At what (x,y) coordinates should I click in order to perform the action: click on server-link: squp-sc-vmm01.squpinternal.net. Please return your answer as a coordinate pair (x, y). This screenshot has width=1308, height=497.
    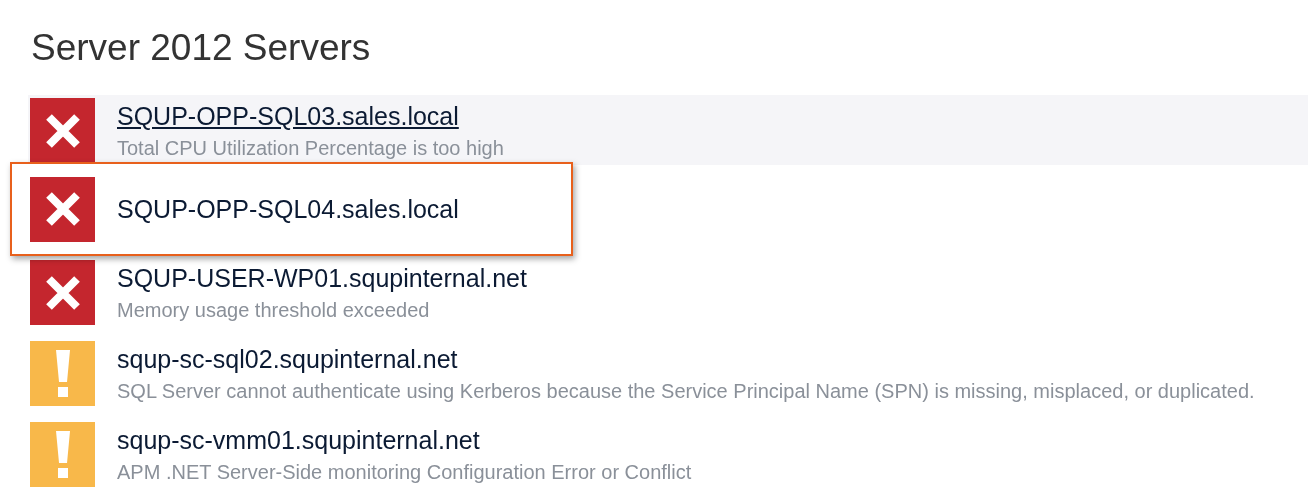
    Looking at the image, I should click on (404, 440).